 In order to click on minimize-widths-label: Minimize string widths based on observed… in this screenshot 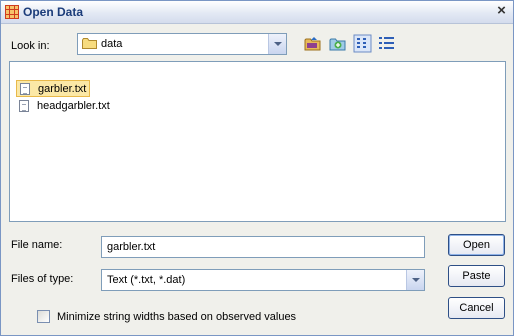, I will do `click(176, 317)`.